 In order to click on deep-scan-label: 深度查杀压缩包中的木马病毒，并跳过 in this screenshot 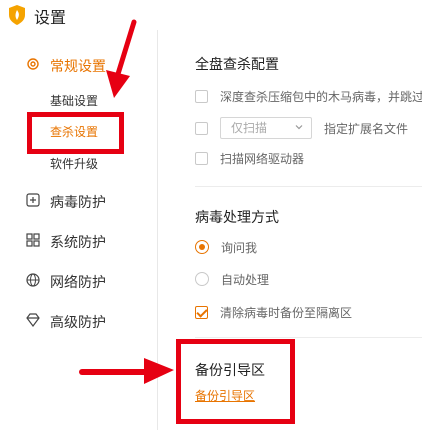, I will do `click(321, 96)`.